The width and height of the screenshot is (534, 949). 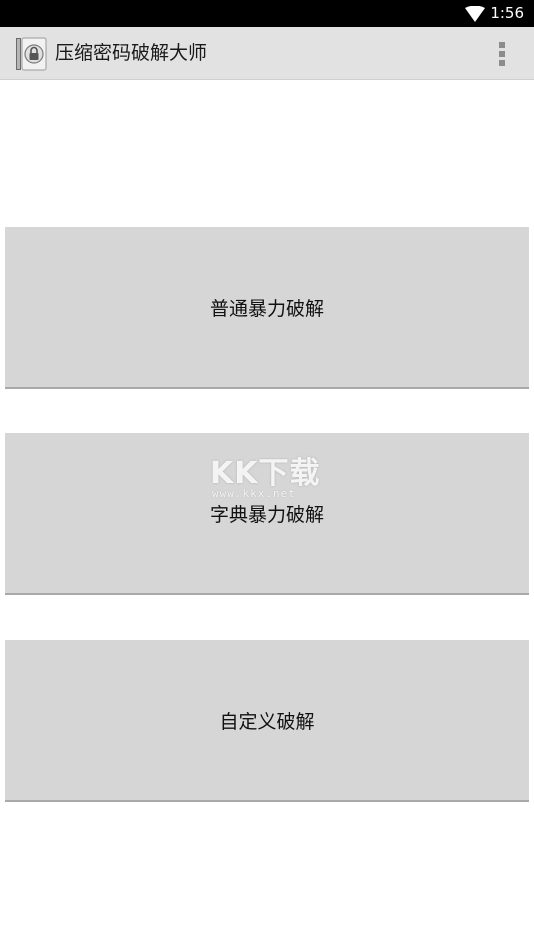 I want to click on status-bar: 1:56, so click(x=267, y=13).